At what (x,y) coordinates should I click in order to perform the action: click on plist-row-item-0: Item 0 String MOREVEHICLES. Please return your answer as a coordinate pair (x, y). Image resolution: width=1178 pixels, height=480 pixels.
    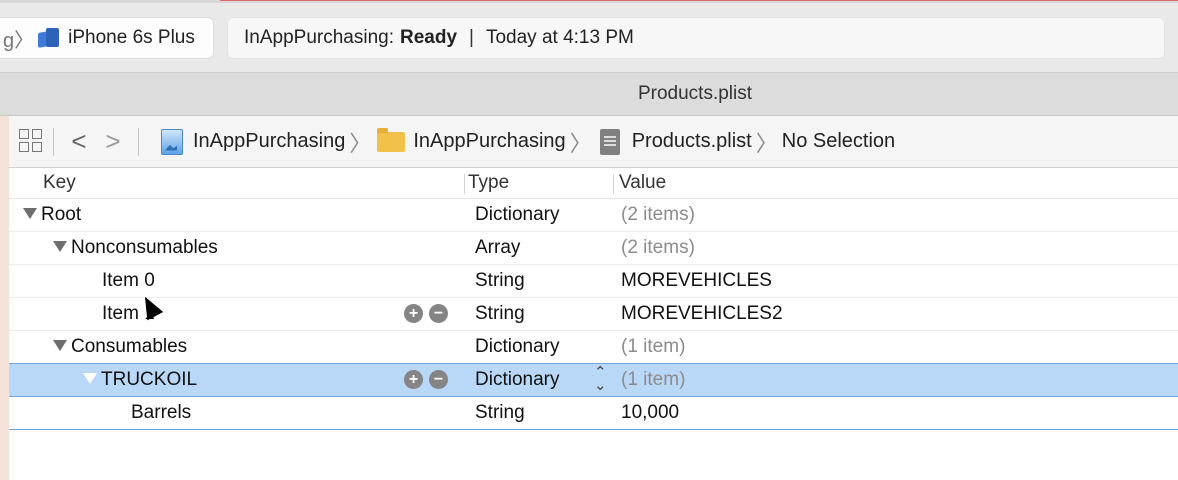
    Looking at the image, I should click on (593, 281).